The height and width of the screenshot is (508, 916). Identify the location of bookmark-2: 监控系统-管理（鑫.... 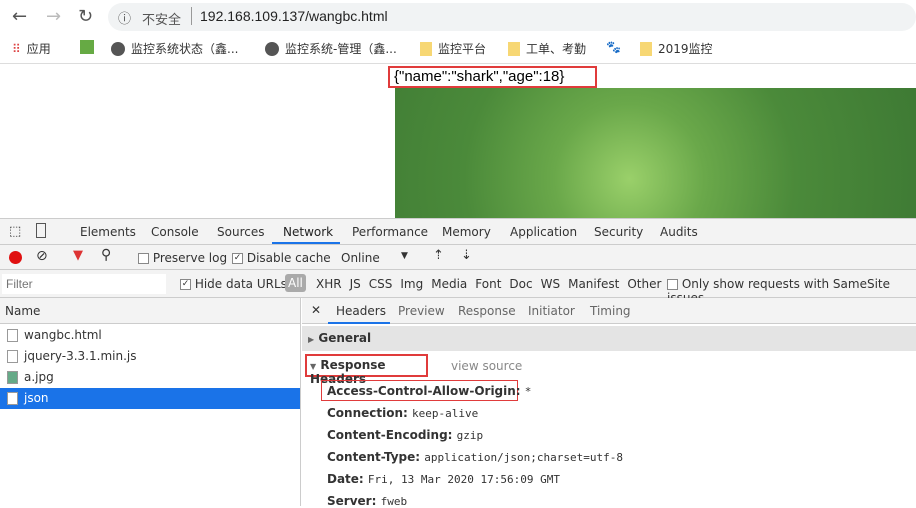
(331, 48).